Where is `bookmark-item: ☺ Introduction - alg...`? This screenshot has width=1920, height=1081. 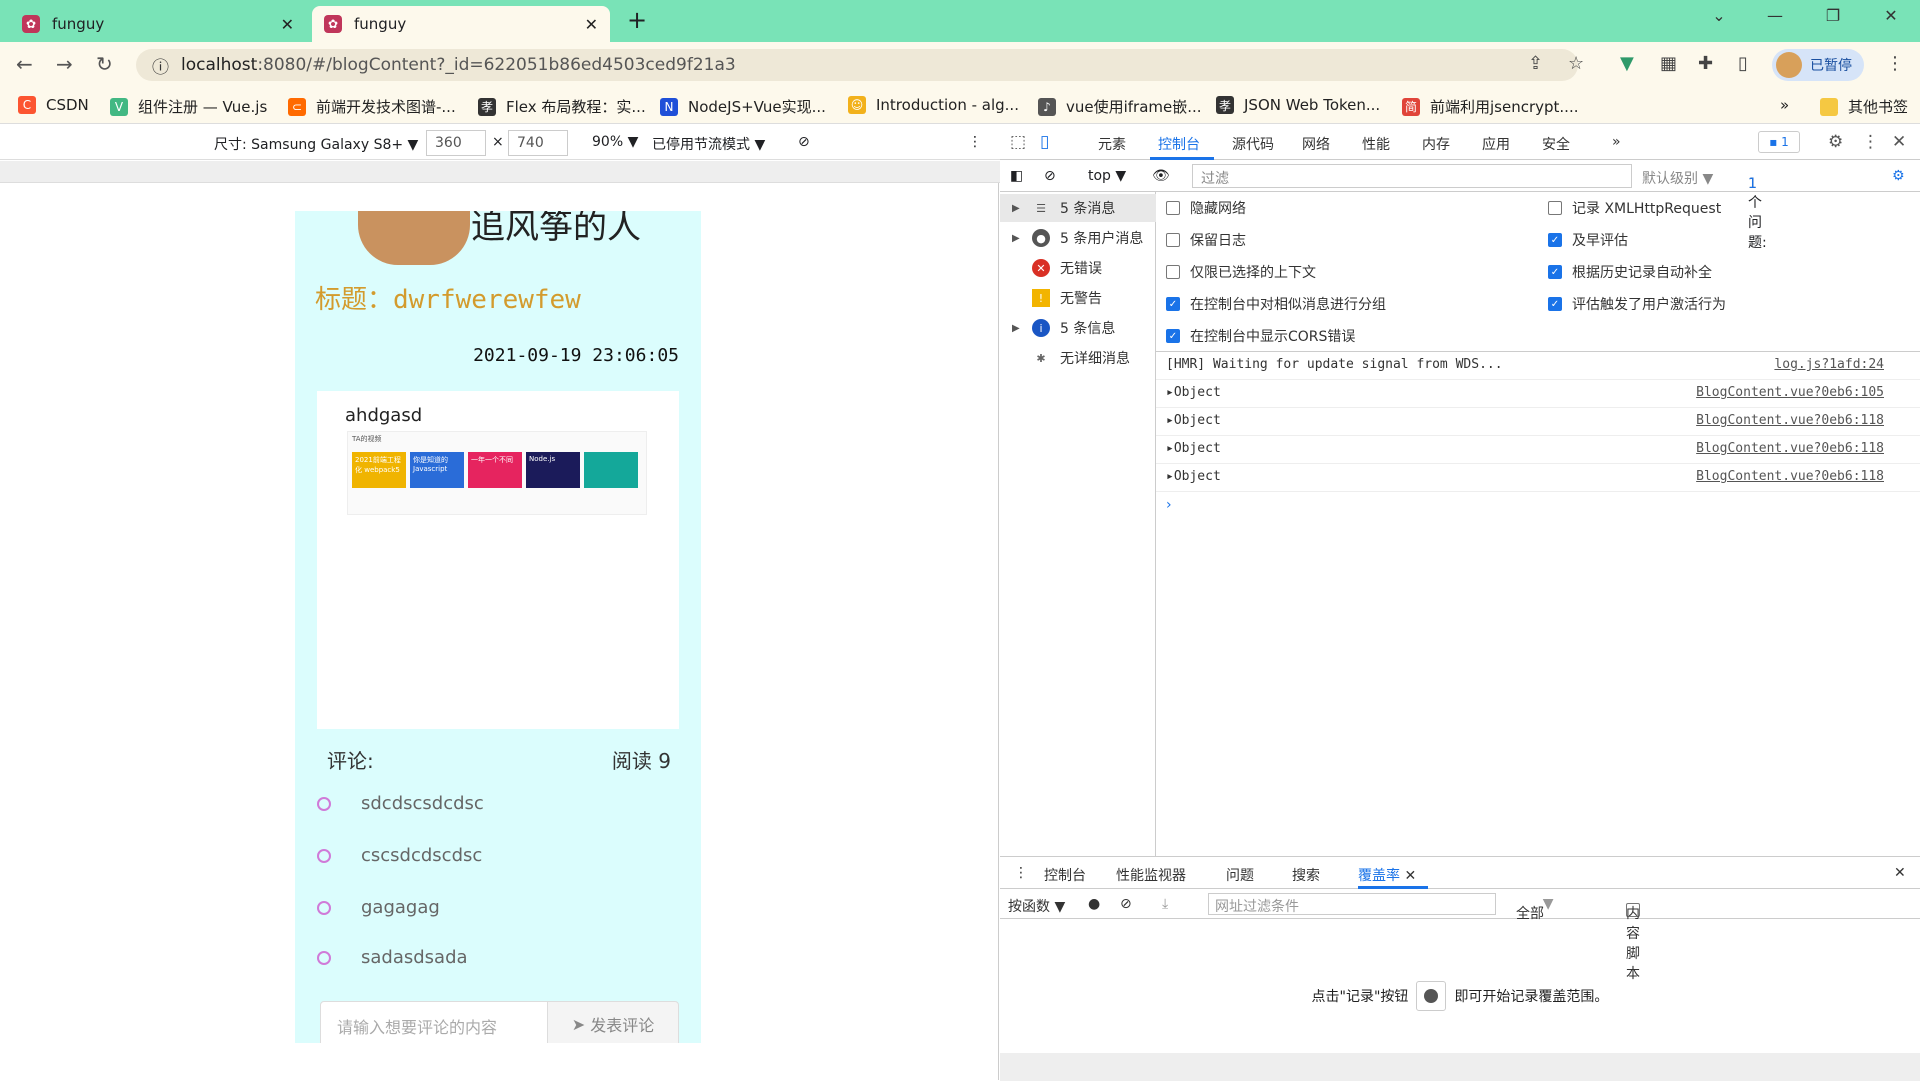 bookmark-item: ☺ Introduction - alg... is located at coordinates (933, 105).